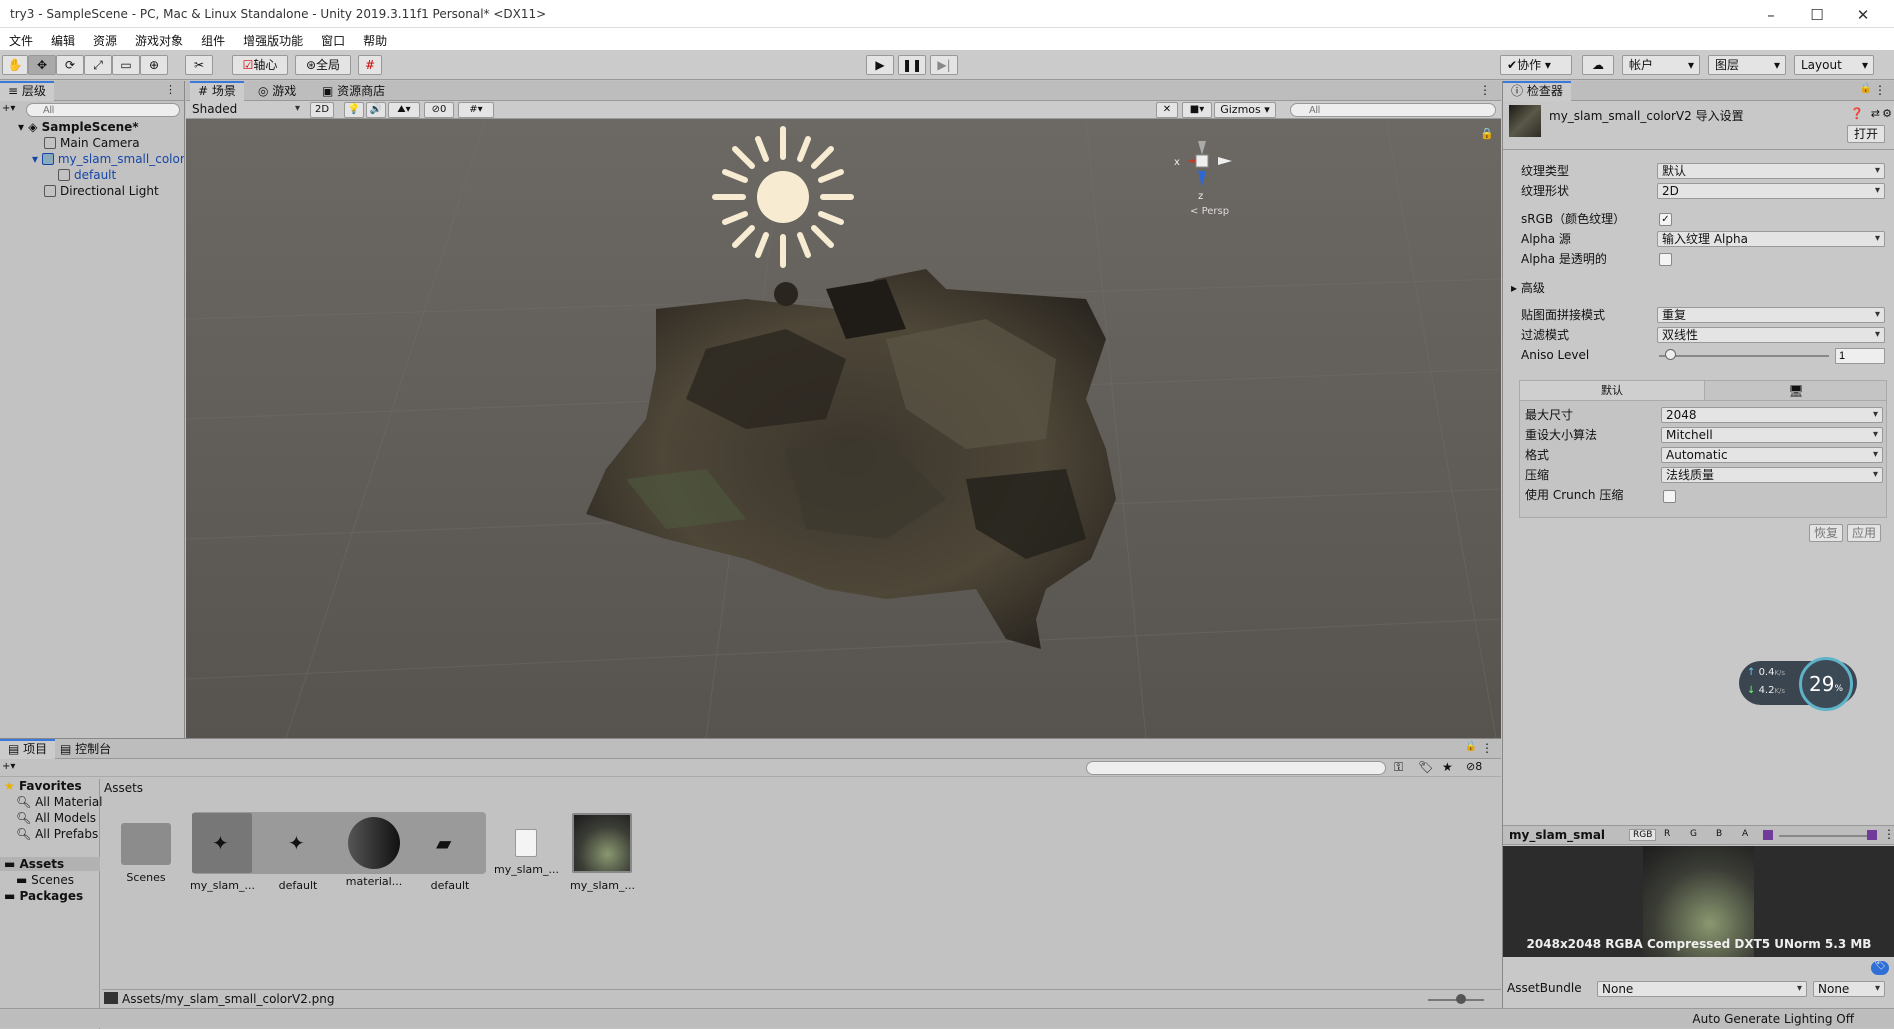 The height and width of the screenshot is (1029, 1894). I want to click on srgb-checkbox: ✓, so click(1665, 219).